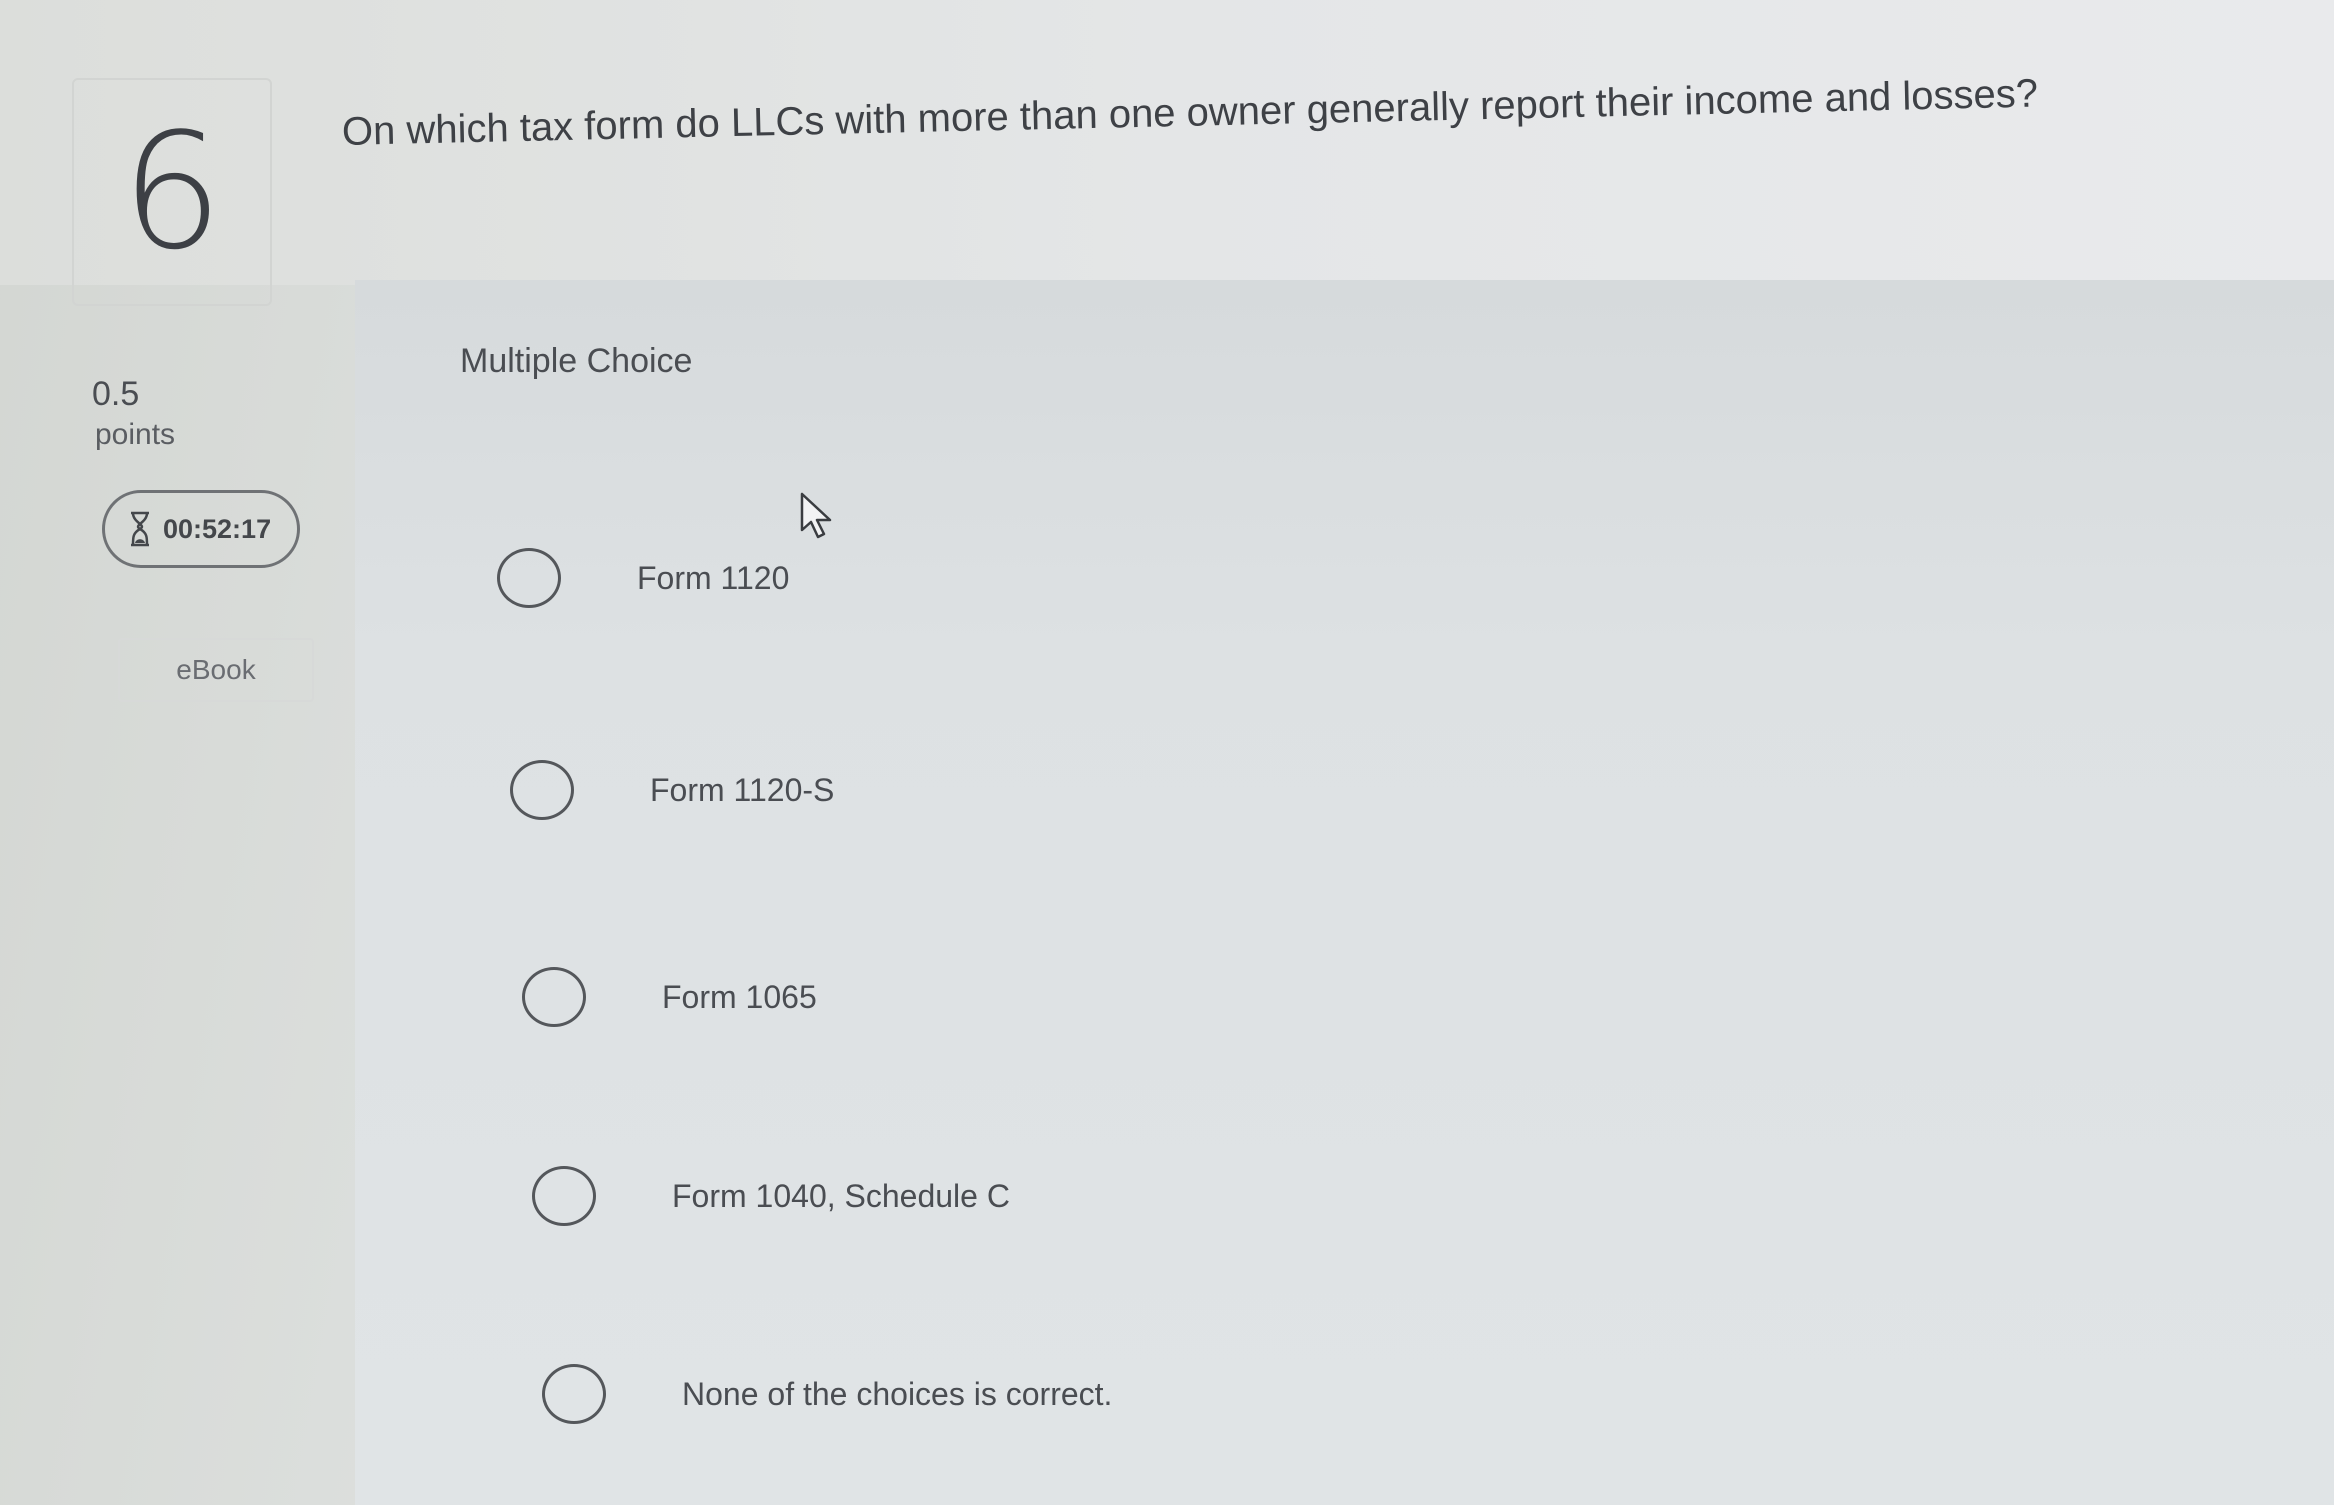  What do you see at coordinates (713, 578) in the screenshot?
I see `answer-option-label: Form 1120` at bounding box center [713, 578].